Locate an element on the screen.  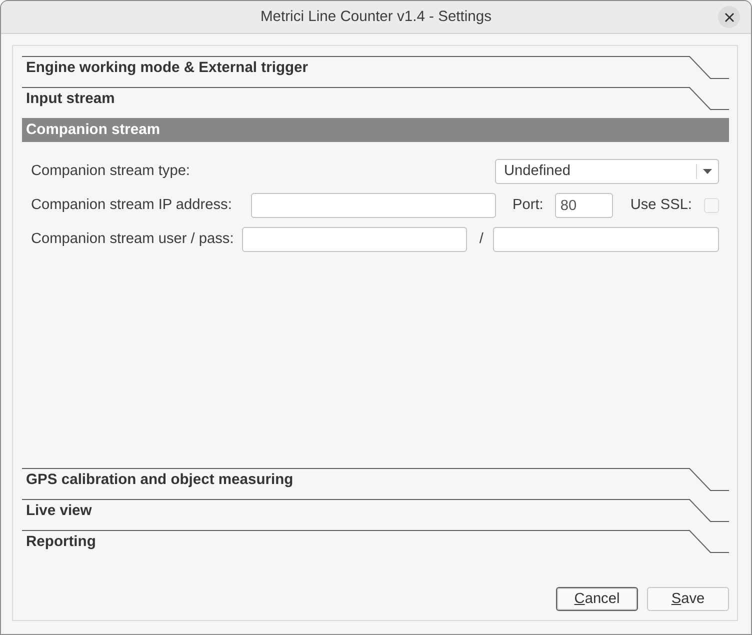
section-tab: Reporting is located at coordinates (375, 545).